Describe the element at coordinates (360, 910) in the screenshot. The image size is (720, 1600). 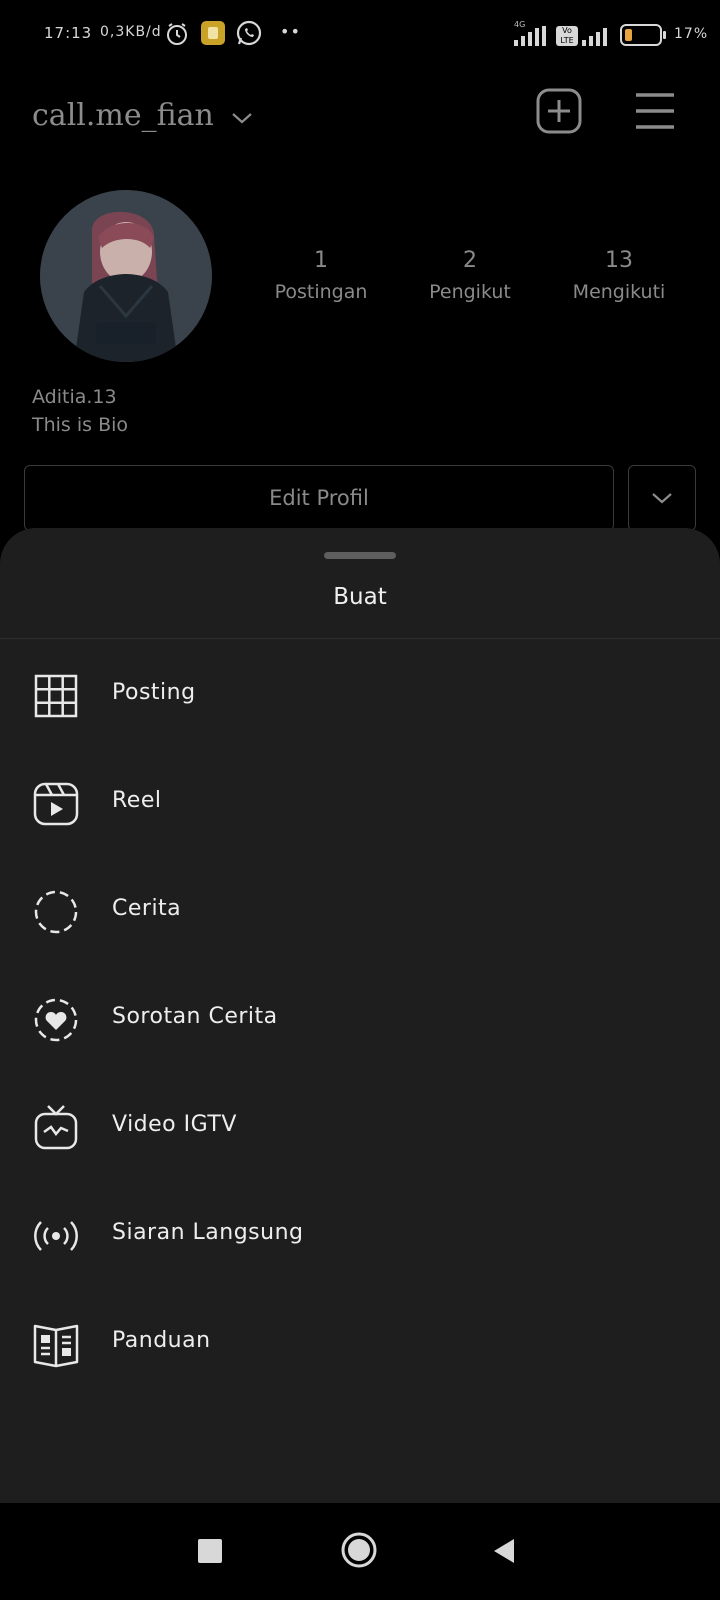
I see `menu-item-cerita: Cerita` at that location.